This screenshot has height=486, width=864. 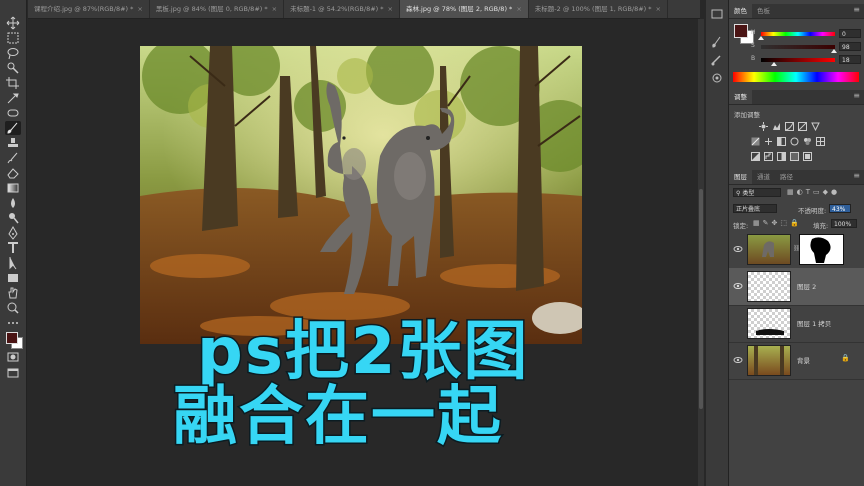 I want to click on more-tools-icon, so click(x=13, y=323).